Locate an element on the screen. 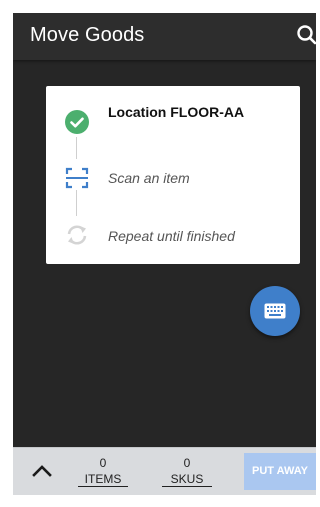 The image size is (320, 507). scan-icon is located at coordinates (77, 178).